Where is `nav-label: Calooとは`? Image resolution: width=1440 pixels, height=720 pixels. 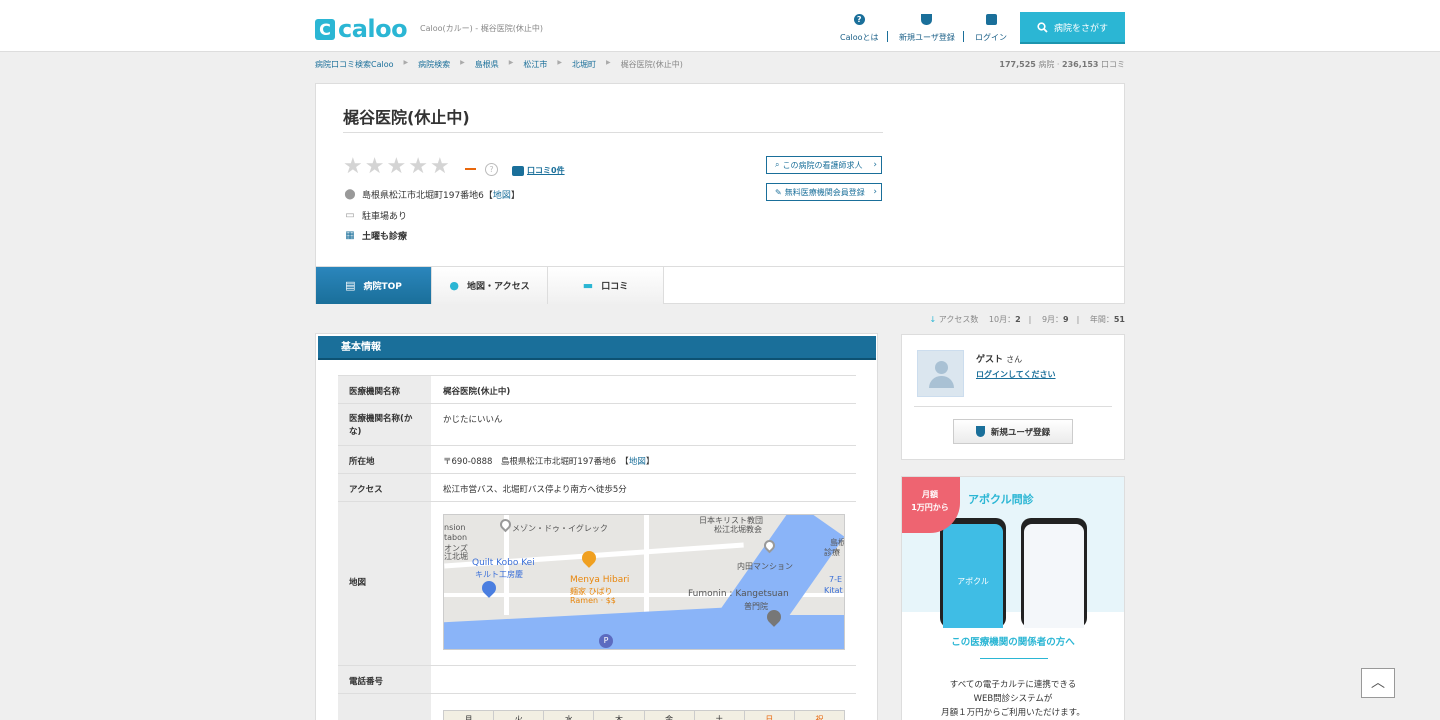
nav-label: Calooとは is located at coordinates (859, 37).